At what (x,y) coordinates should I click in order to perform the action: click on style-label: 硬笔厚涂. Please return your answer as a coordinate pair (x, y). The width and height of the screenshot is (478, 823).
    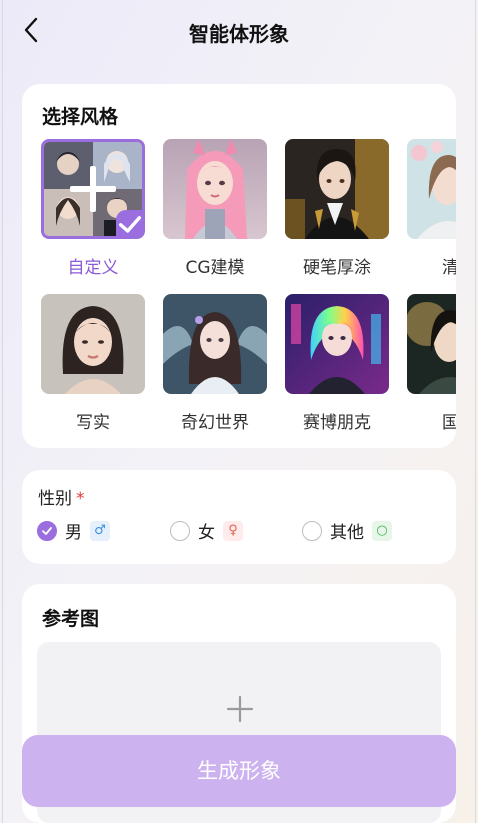
    Looking at the image, I should click on (337, 268).